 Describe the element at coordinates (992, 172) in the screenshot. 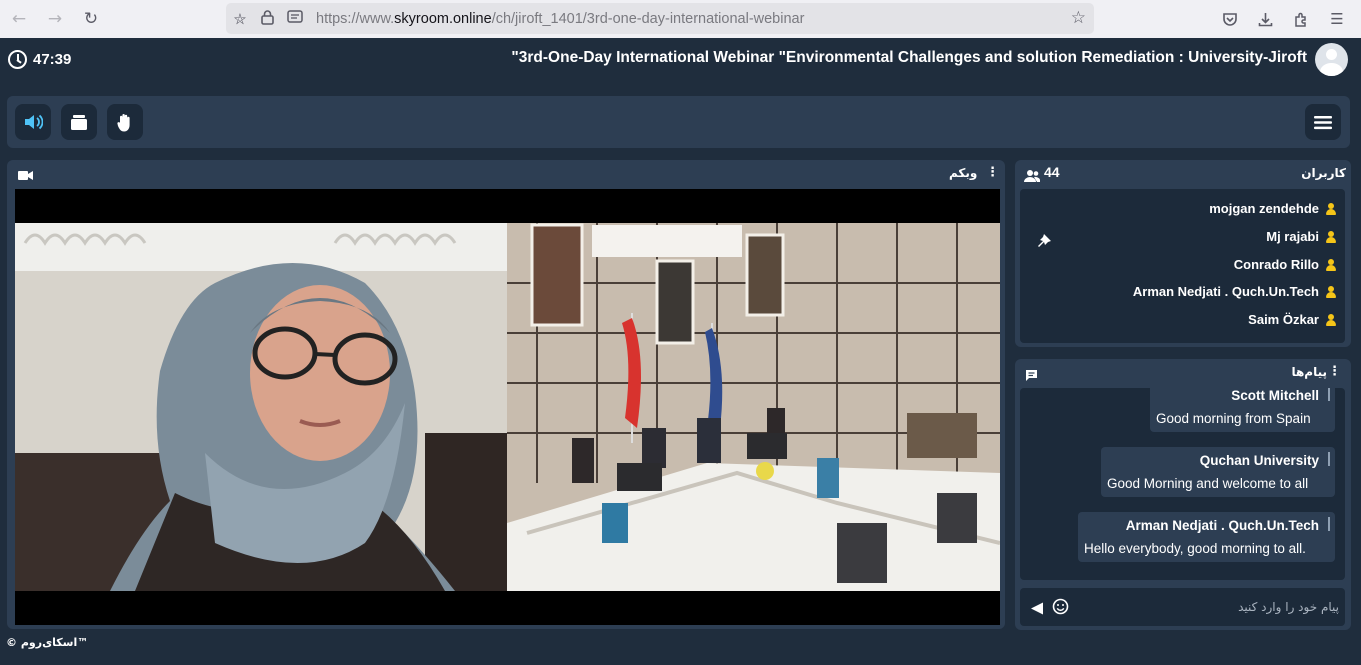

I see `webcam-kebab-icon: ⋮` at that location.